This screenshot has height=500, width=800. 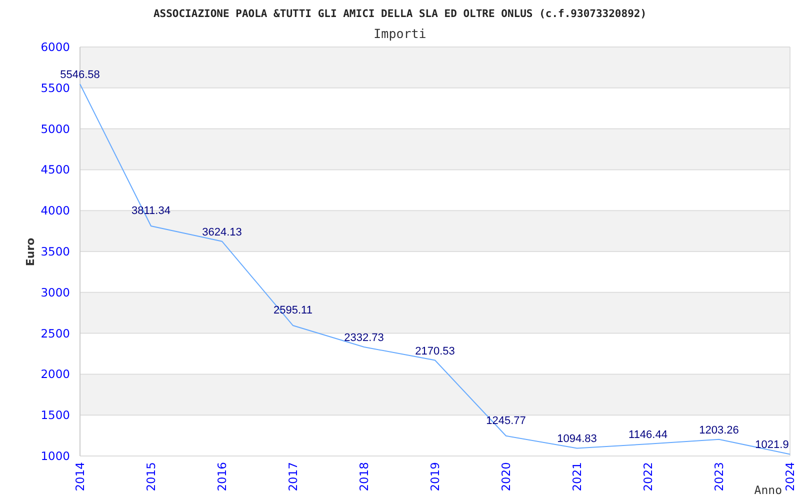 What do you see at coordinates (719, 430) in the screenshot?
I see `data-label: 1203.26` at bounding box center [719, 430].